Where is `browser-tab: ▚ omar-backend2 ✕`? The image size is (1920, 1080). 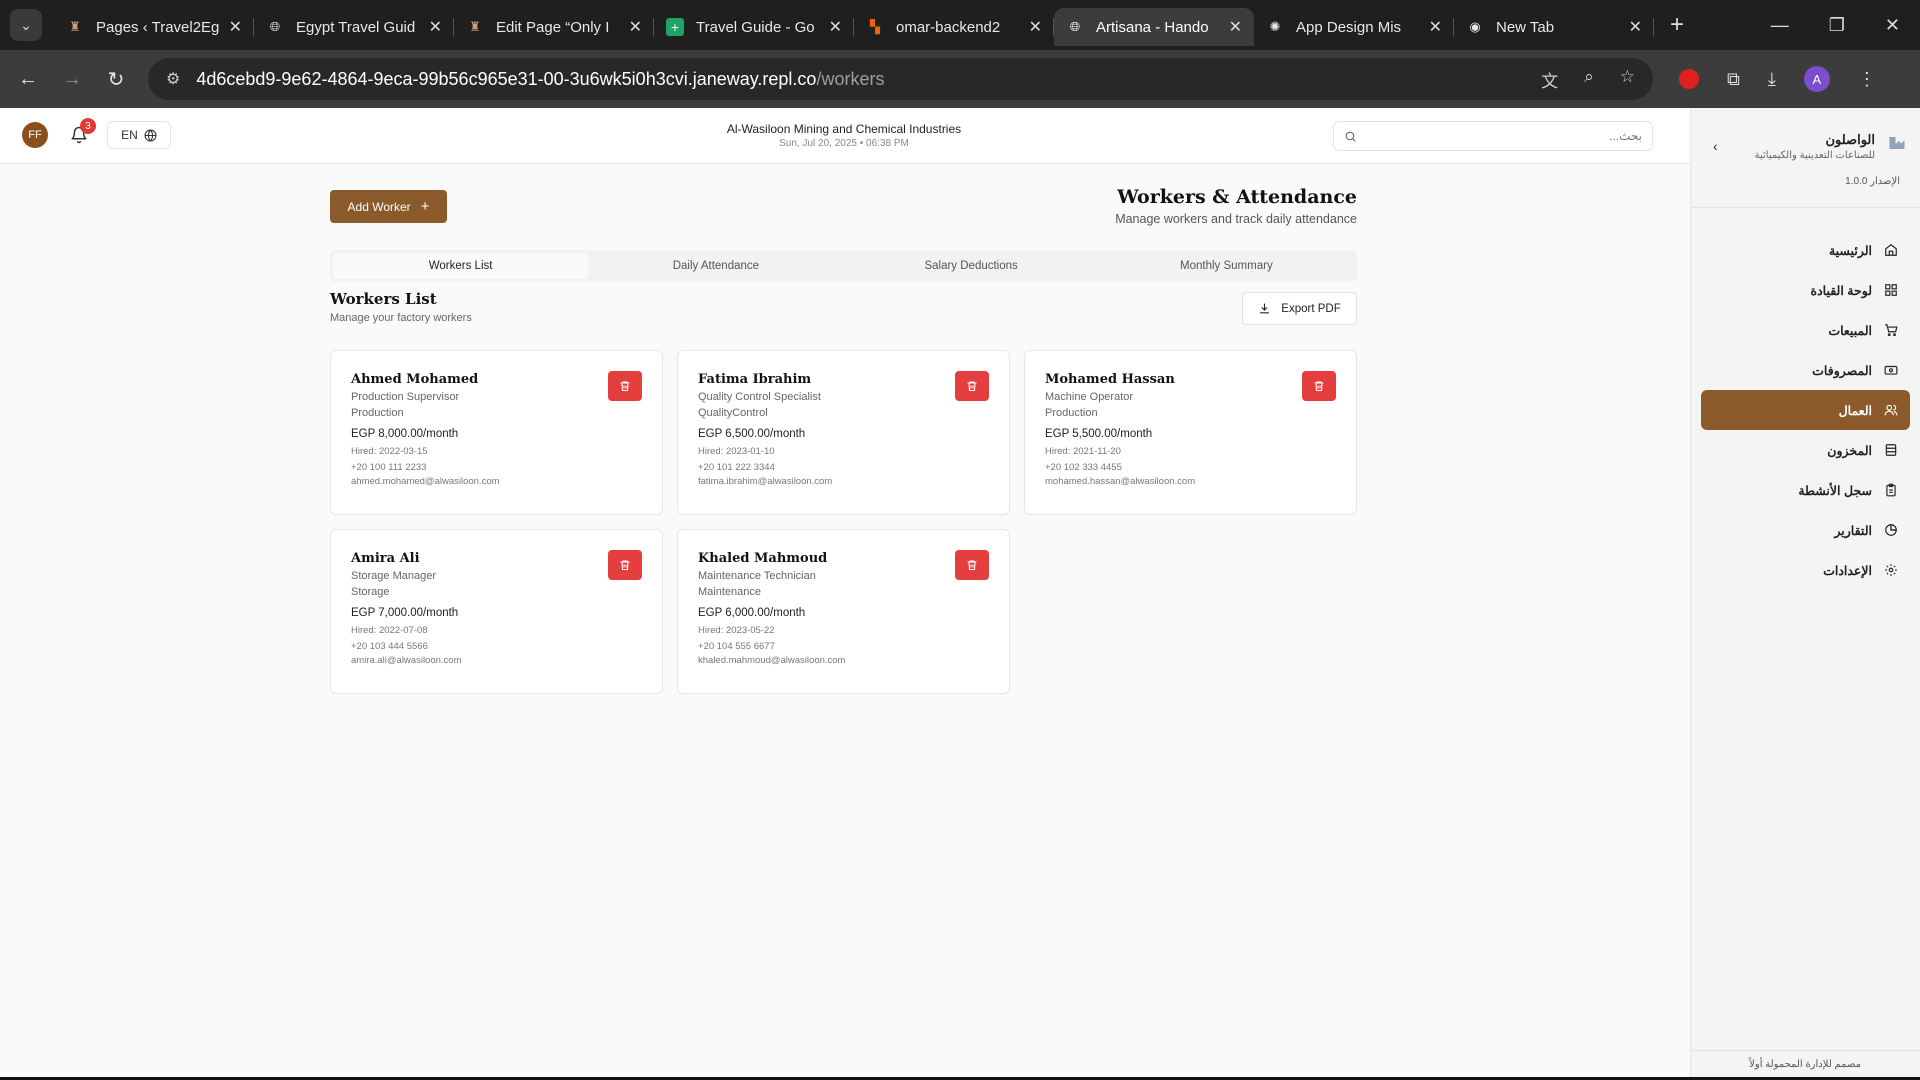
browser-tab: ▚ omar-backend2 ✕ is located at coordinates (954, 27).